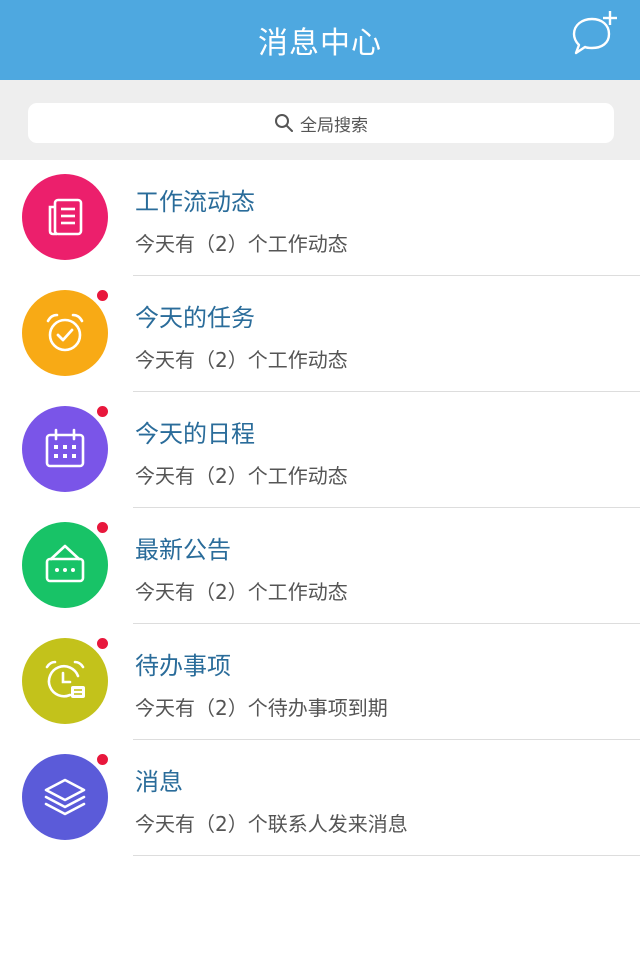 Image resolution: width=640 pixels, height=960 pixels. Describe the element at coordinates (320, 218) in the screenshot. I see `list-item-workflow: 工作流动态 今天有（2）个工作动态` at that location.